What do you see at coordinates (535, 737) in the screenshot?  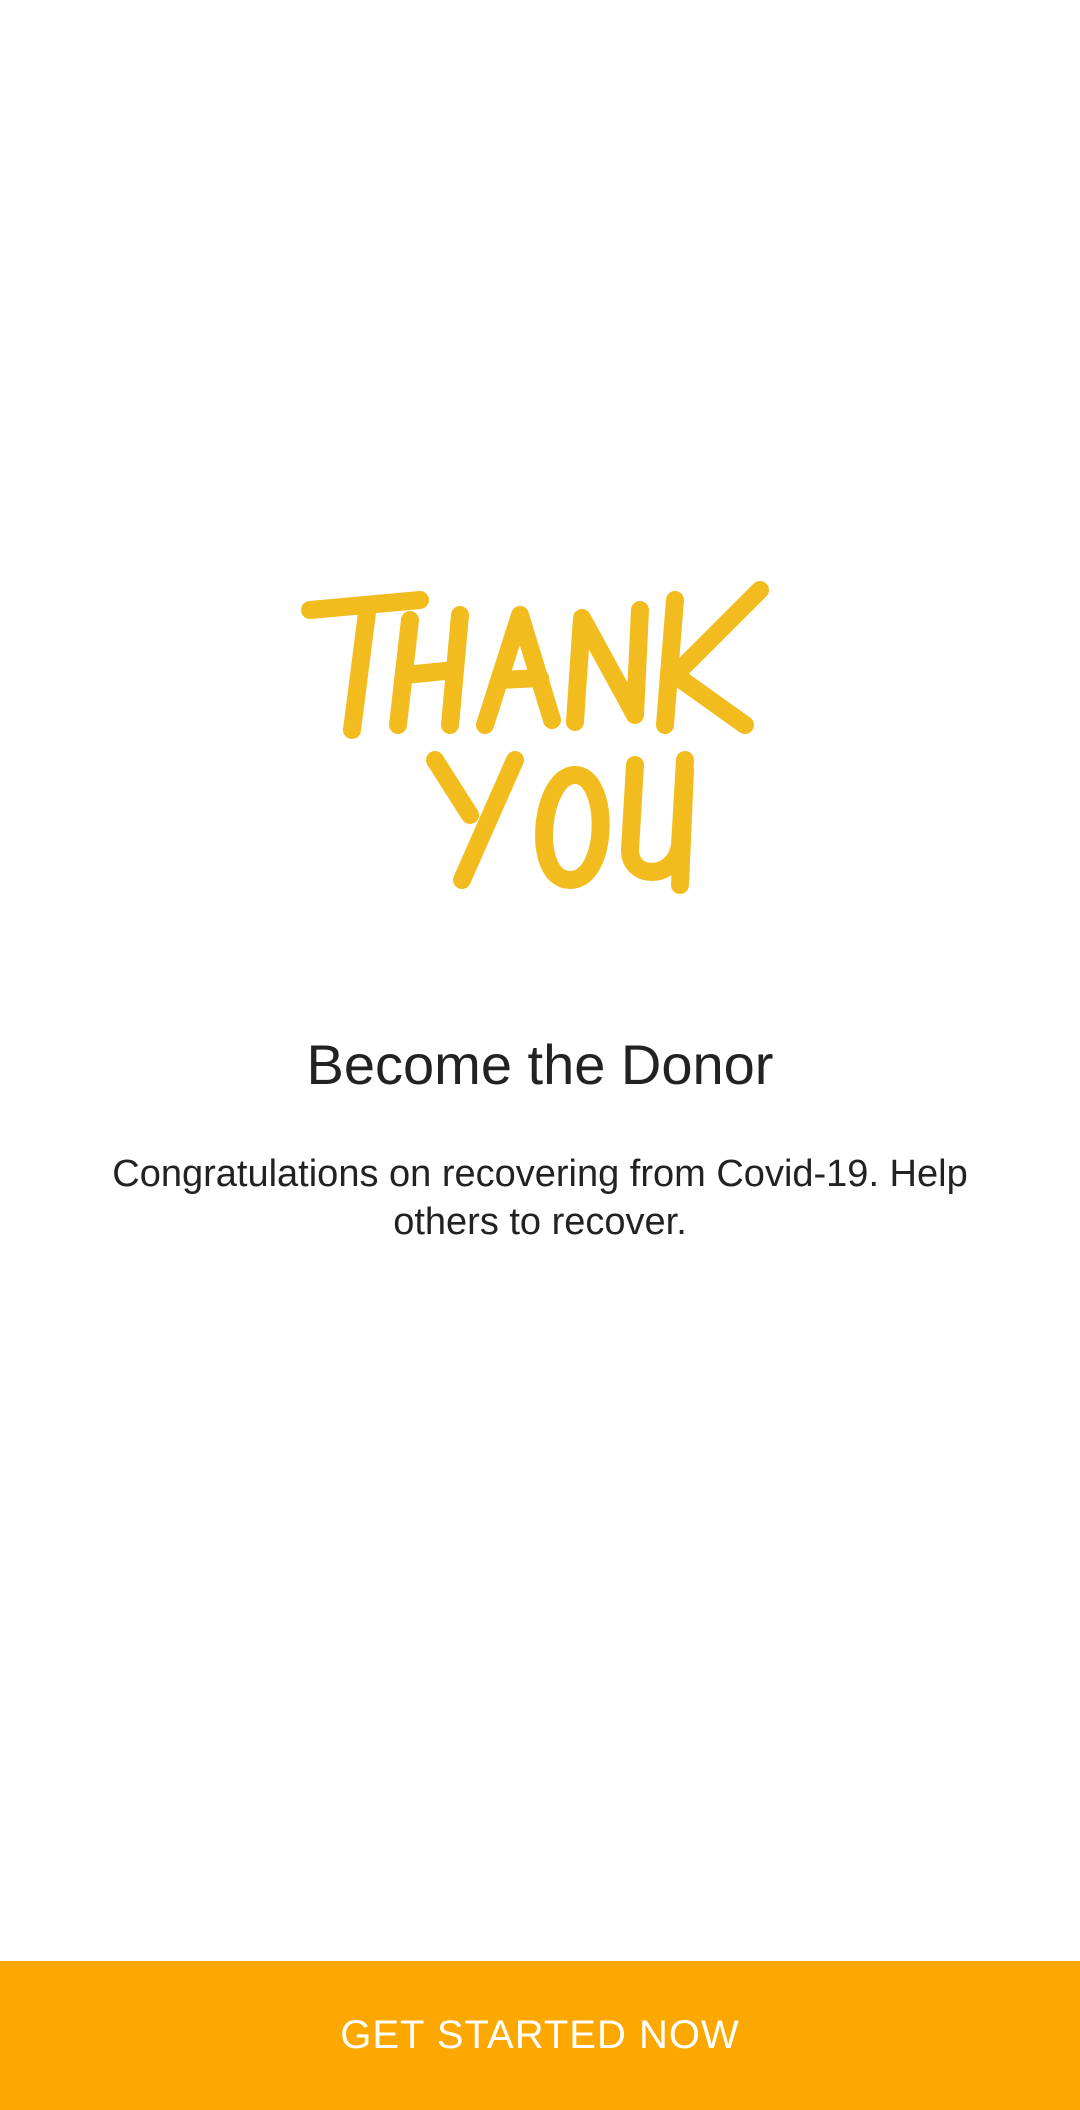 I see `thank-you-lettering` at bounding box center [535, 737].